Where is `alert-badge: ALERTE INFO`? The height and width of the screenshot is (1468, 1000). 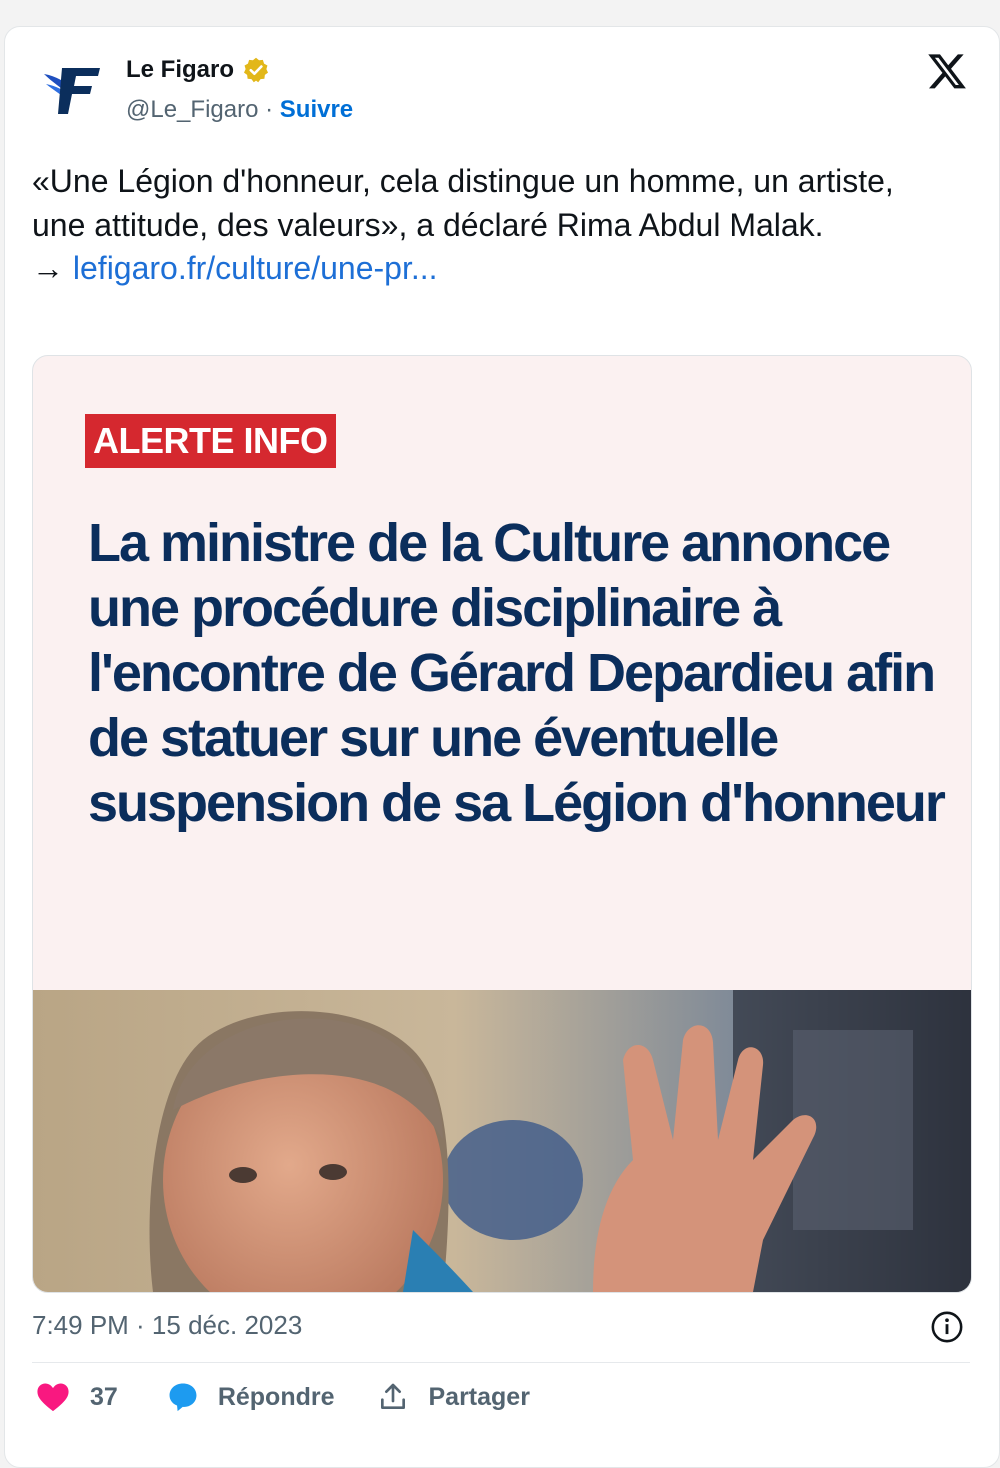
alert-badge: ALERTE INFO is located at coordinates (210, 441).